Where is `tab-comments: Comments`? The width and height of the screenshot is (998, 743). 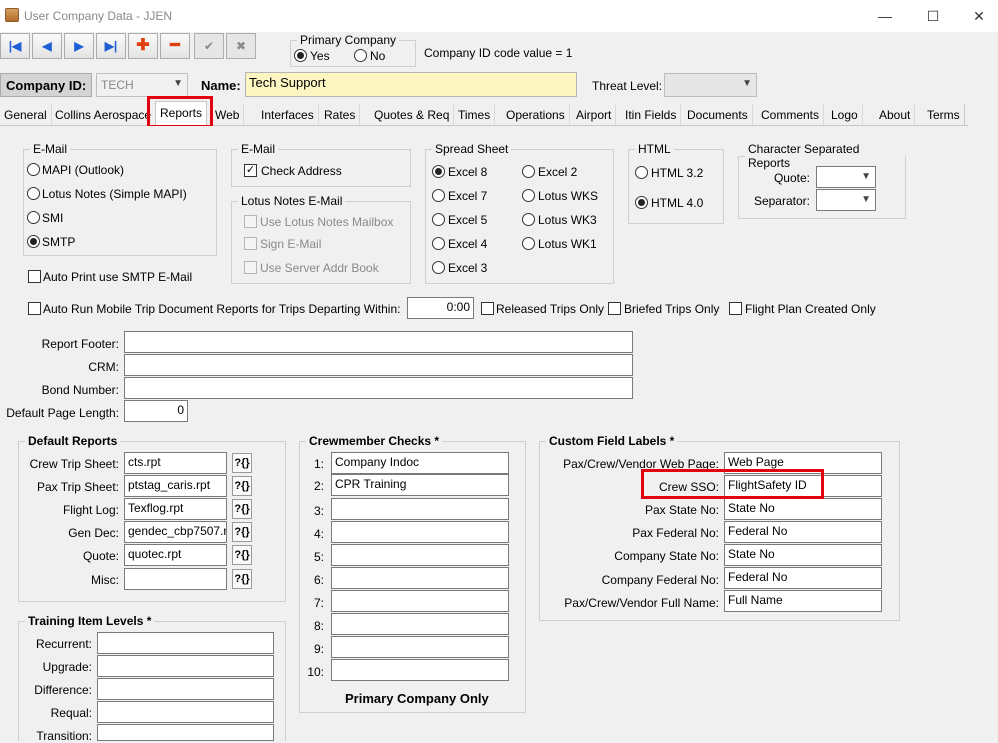
tab-comments: Comments is located at coordinates (791, 115).